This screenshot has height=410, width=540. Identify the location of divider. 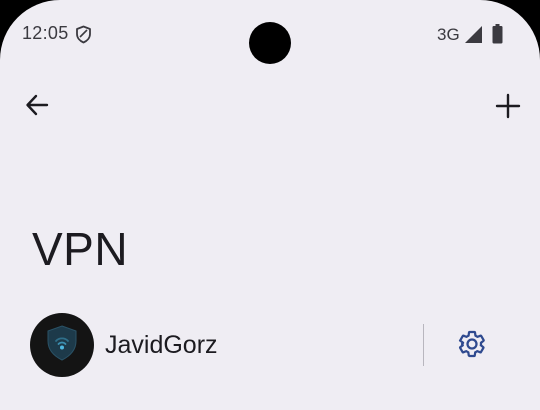
(423, 345).